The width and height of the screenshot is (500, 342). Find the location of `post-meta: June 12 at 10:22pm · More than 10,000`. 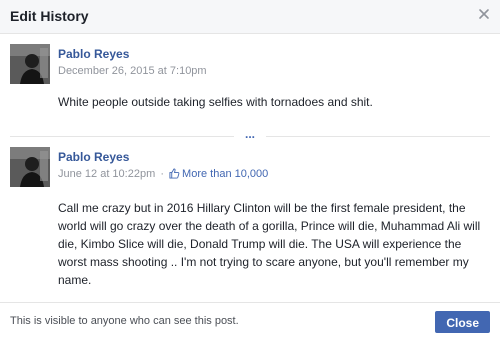

post-meta: June 12 at 10:22pm · More than 10,000 is located at coordinates (163, 175).